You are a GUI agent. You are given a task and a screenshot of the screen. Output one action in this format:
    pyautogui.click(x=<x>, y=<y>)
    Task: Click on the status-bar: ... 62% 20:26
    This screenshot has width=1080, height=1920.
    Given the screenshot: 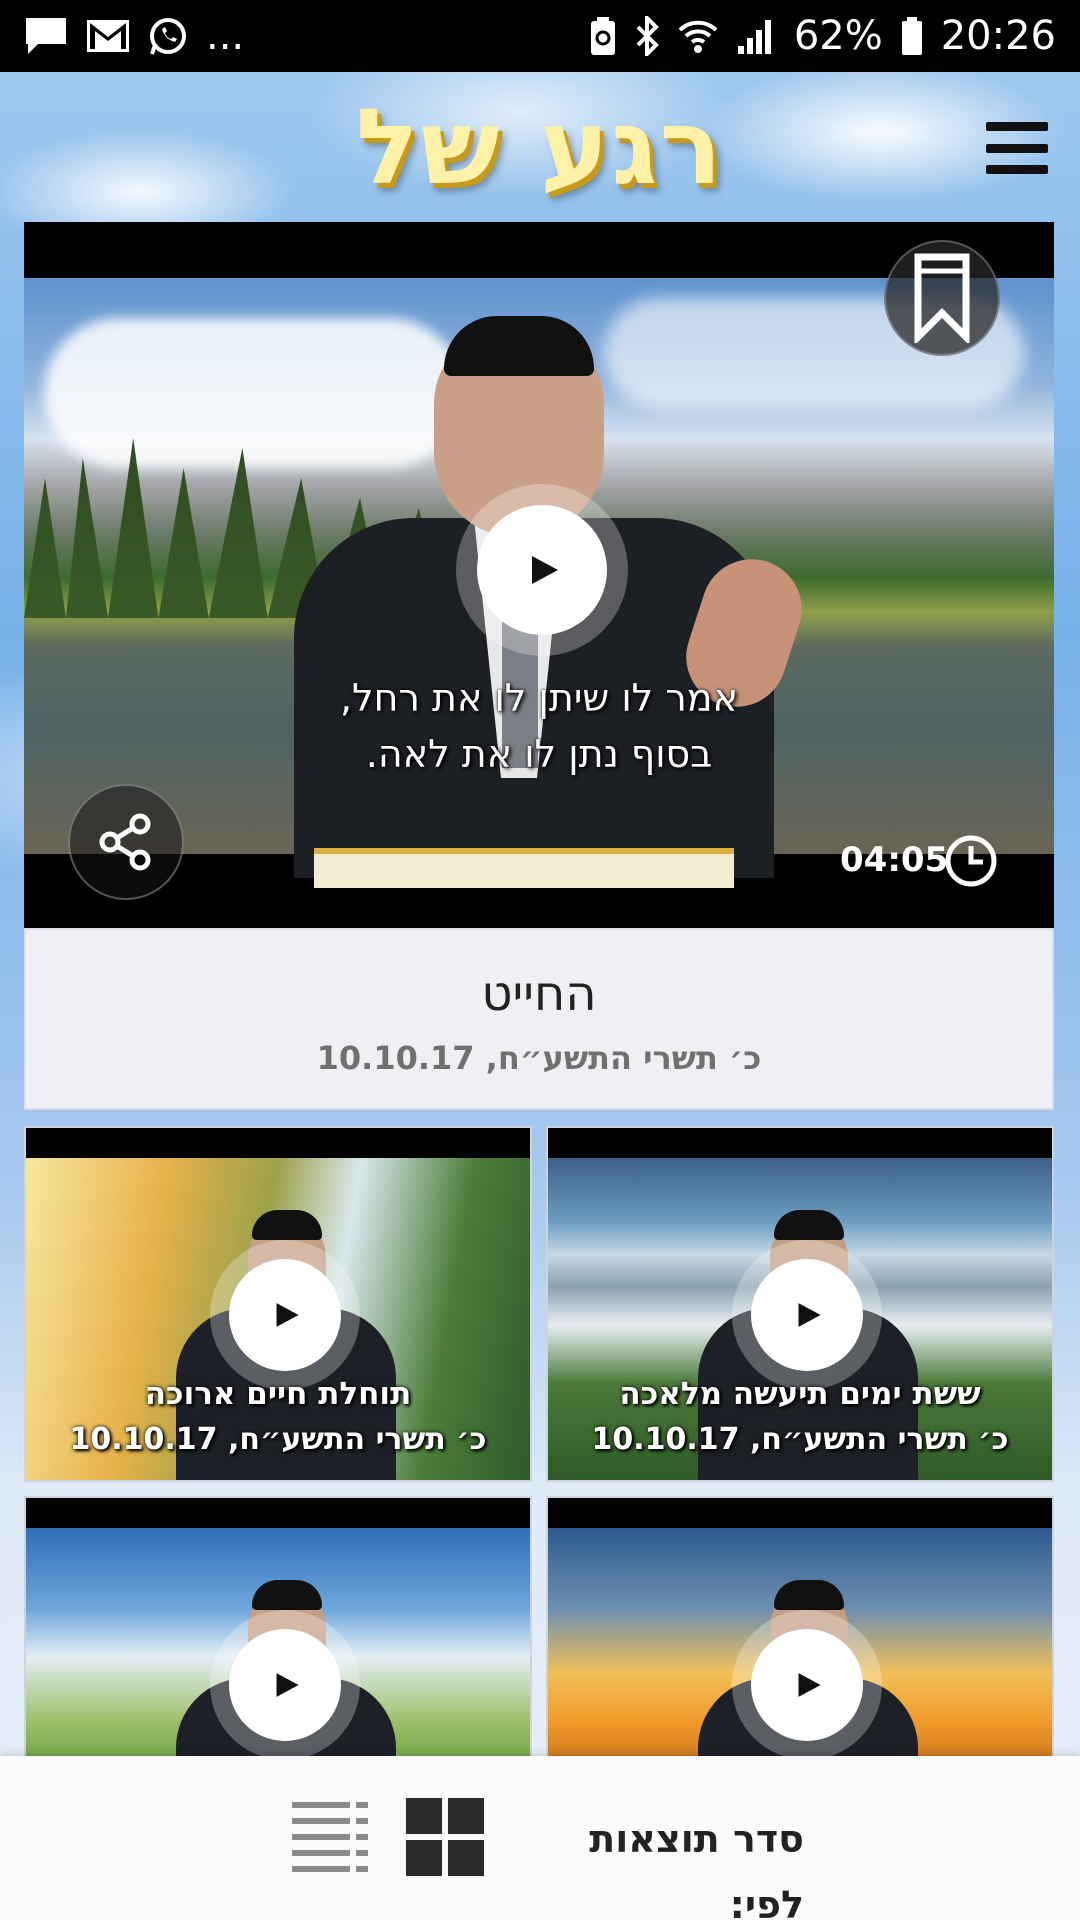 What is the action you would take?
    pyautogui.click(x=540, y=36)
    